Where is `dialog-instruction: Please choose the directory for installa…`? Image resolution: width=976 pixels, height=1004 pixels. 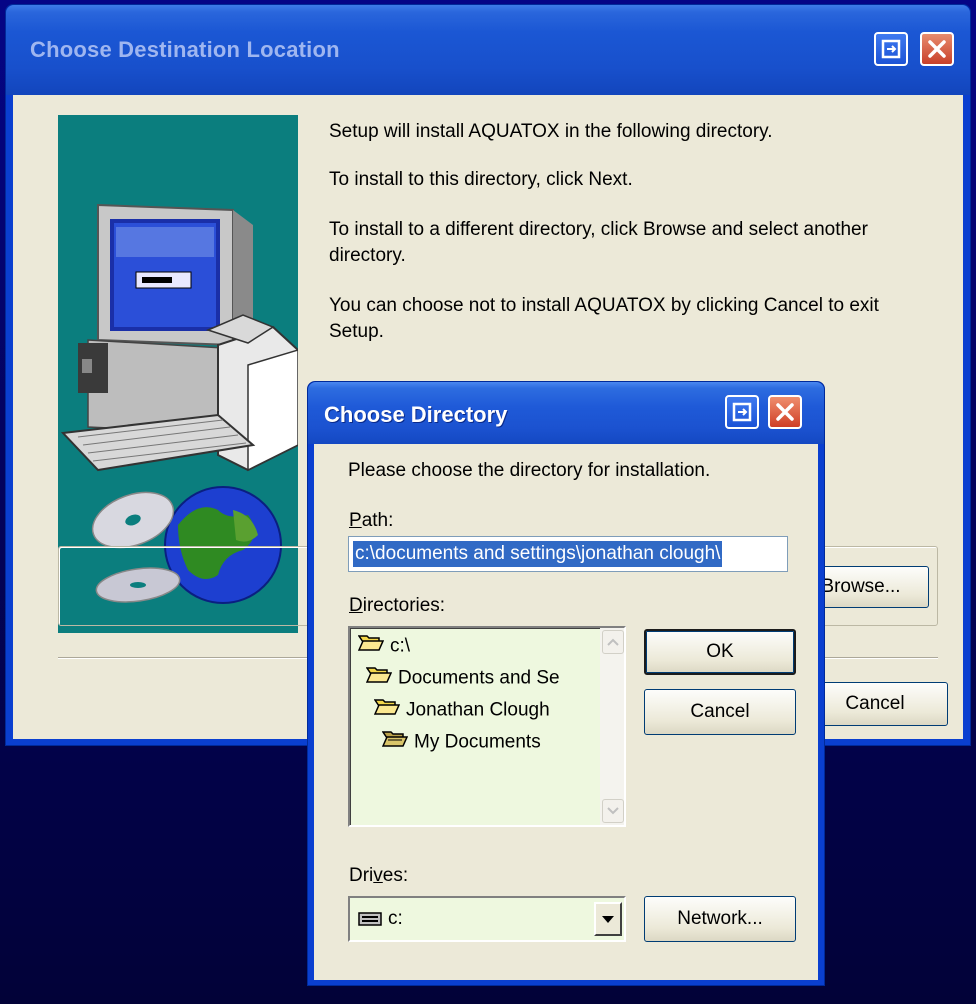
dialog-instruction: Please choose the directory for installa… is located at coordinates (529, 470).